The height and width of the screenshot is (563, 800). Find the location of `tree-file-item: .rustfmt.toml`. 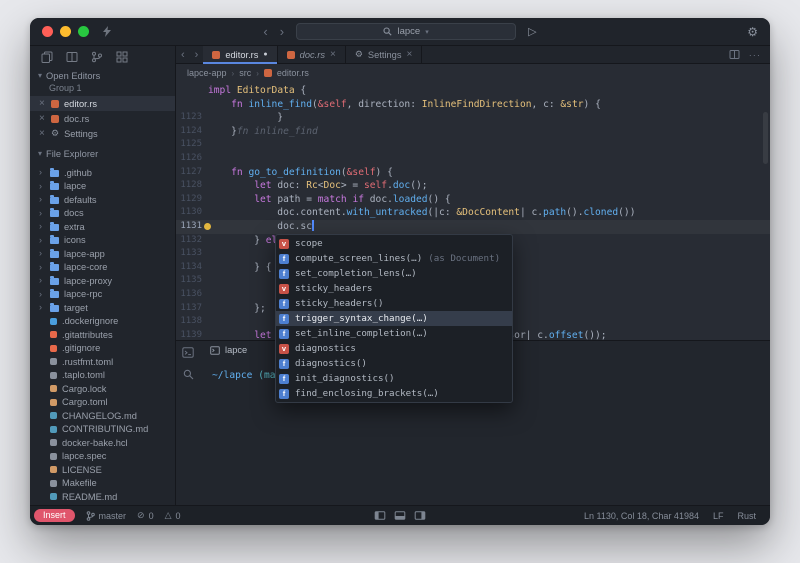

tree-file-item: .rustfmt.toml is located at coordinates (102, 362).